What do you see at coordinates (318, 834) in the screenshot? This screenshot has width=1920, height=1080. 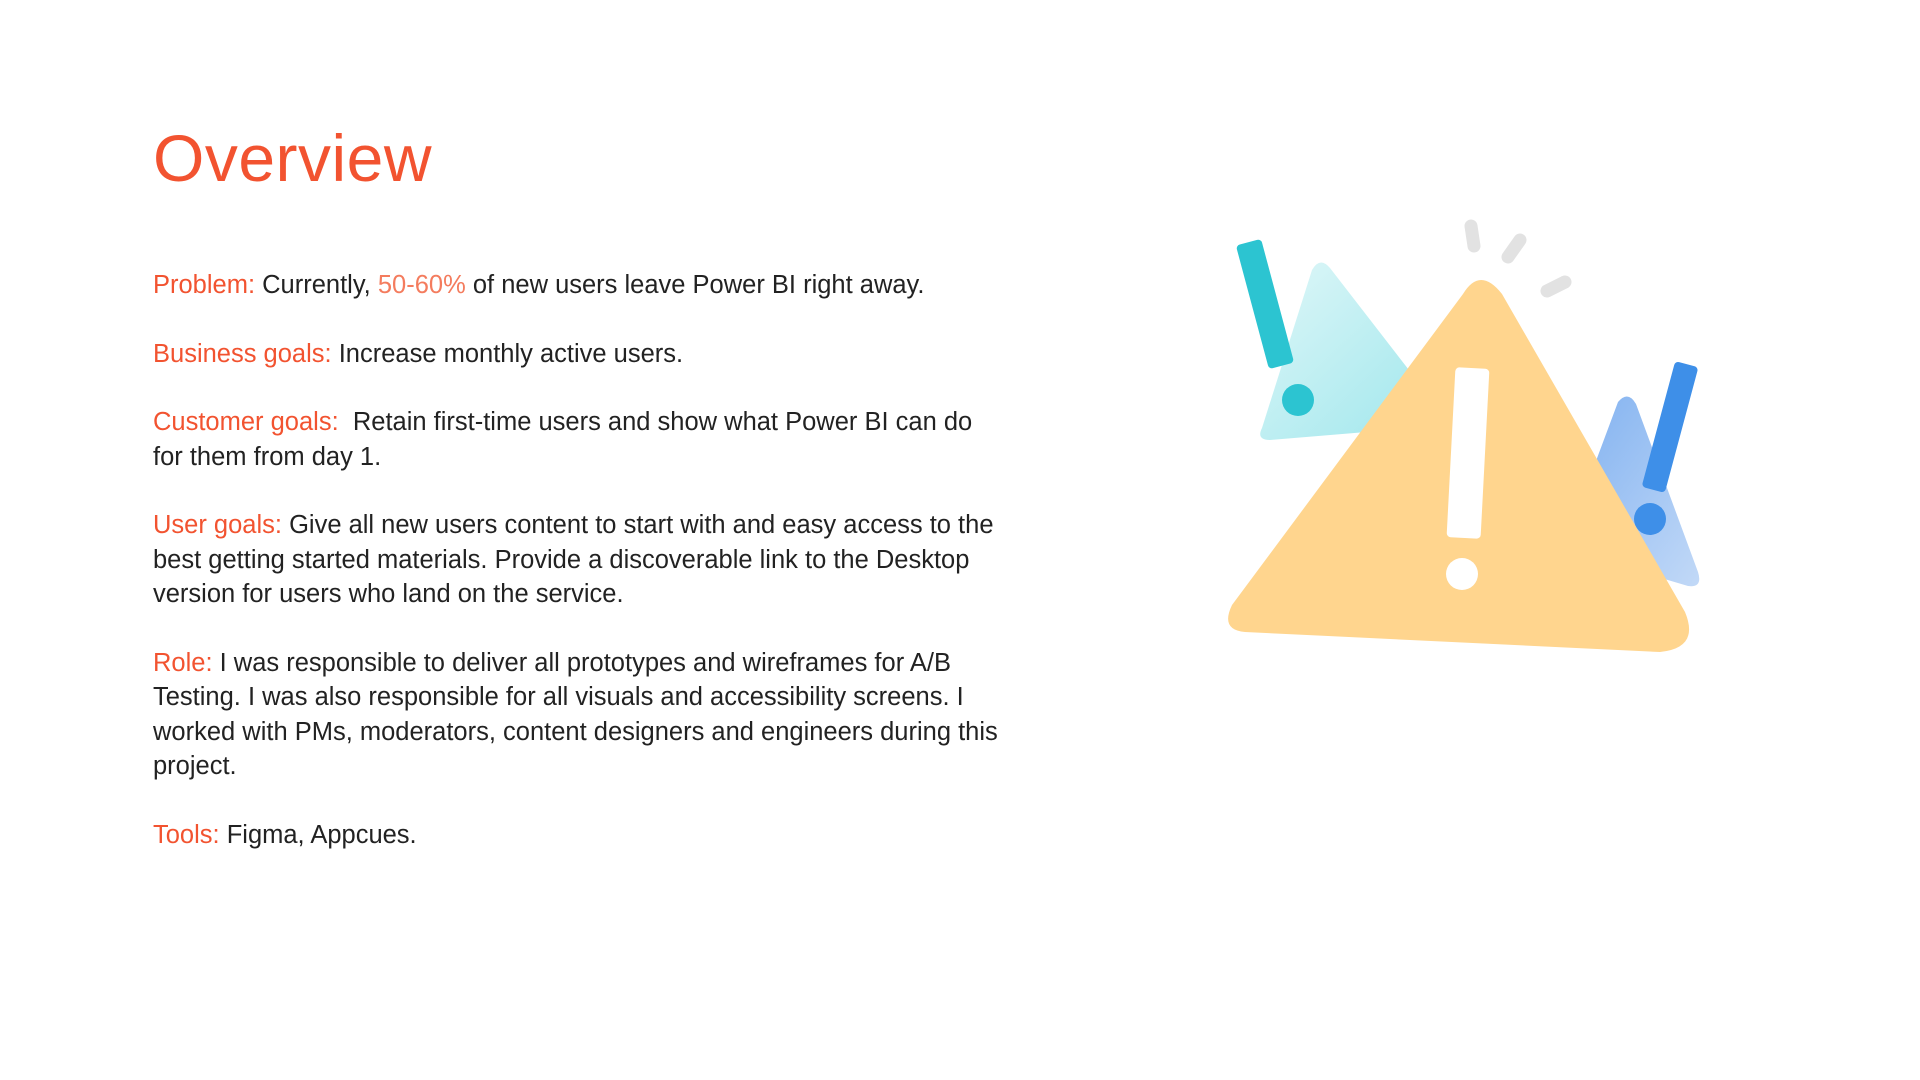 I see `tools-text: Figma, Appcues.` at bounding box center [318, 834].